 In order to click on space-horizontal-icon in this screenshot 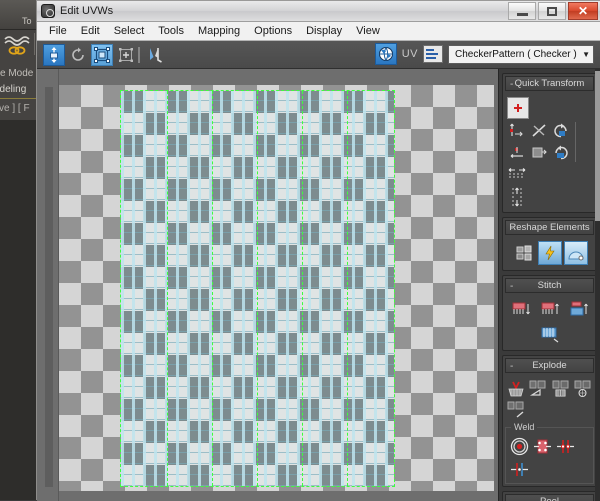, I will do `click(517, 175)`.